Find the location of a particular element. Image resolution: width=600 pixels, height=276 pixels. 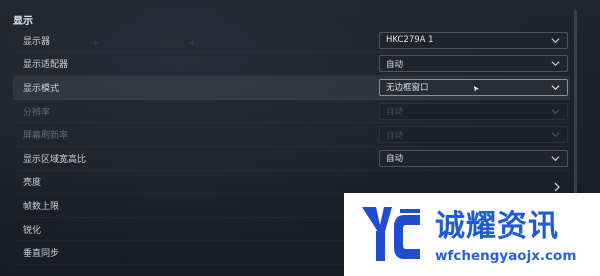

refresh-rate-dropdown: 自动 is located at coordinates (473, 135).